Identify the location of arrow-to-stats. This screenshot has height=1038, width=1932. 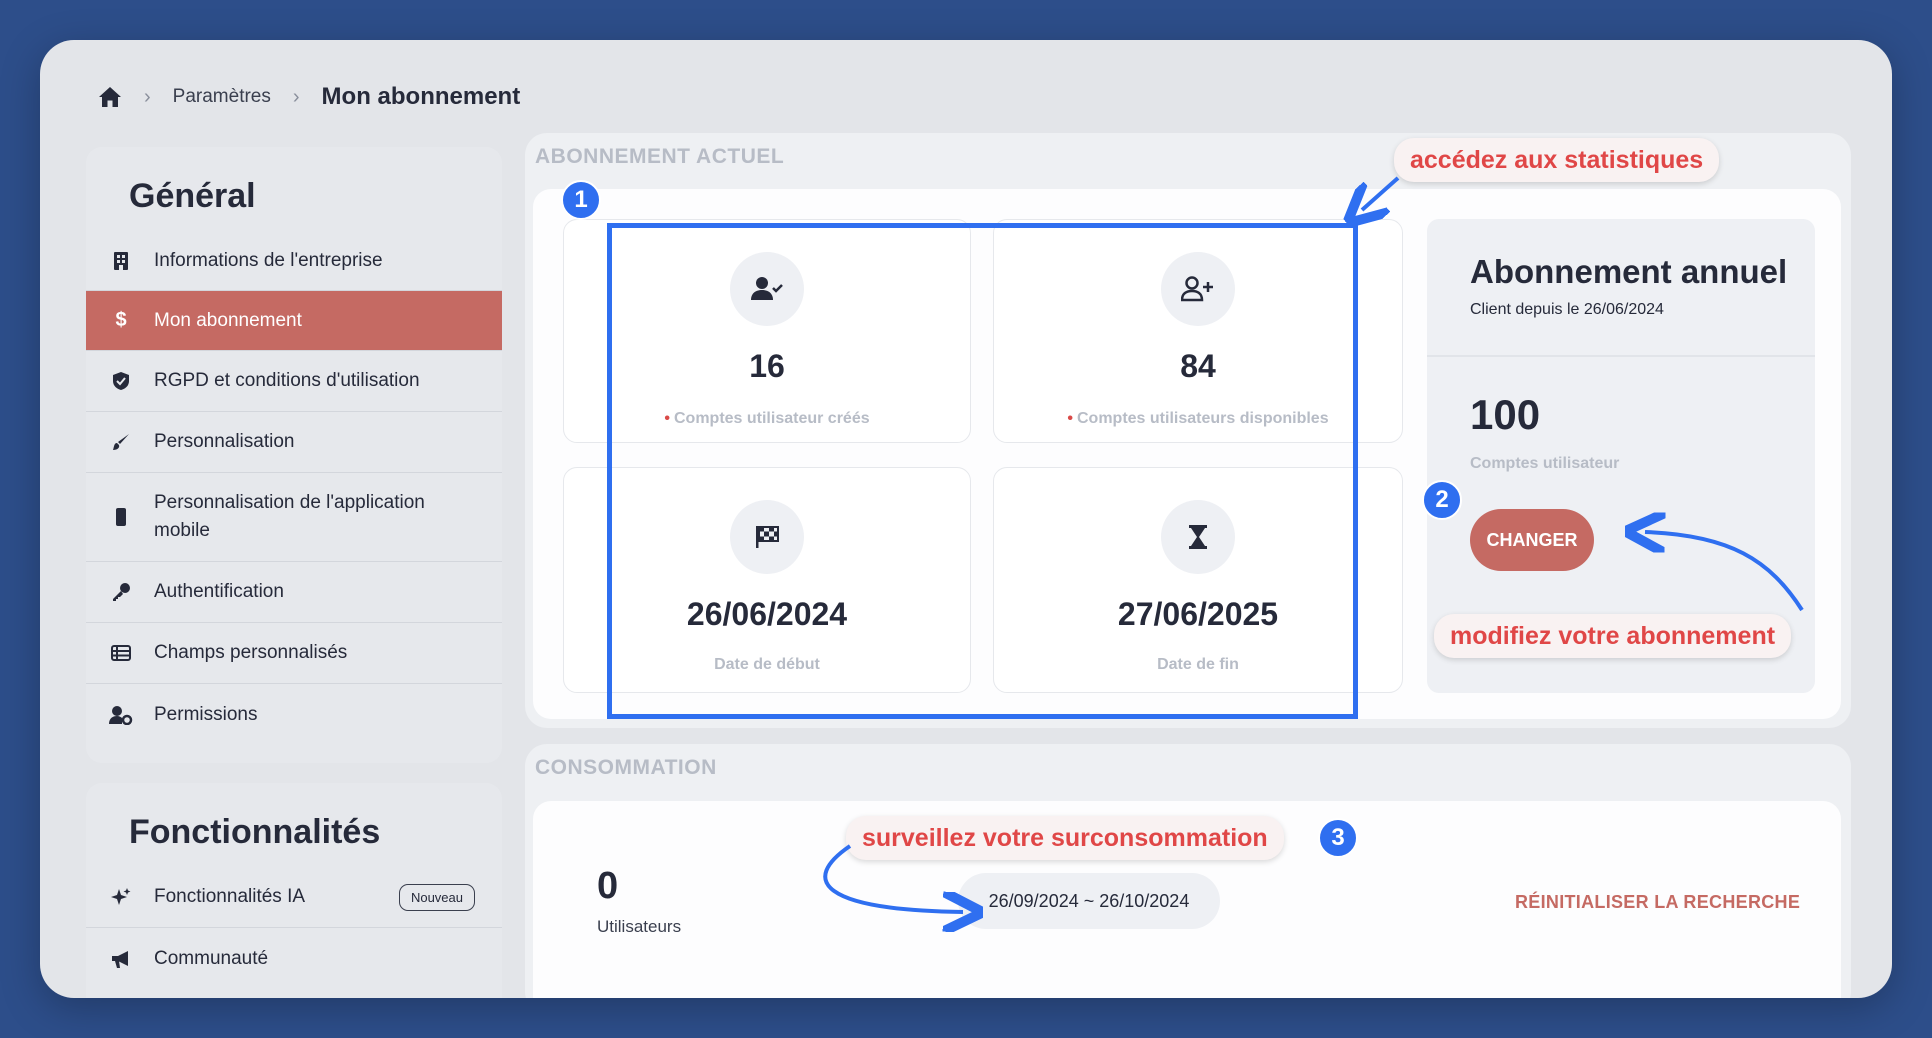
(1381, 193).